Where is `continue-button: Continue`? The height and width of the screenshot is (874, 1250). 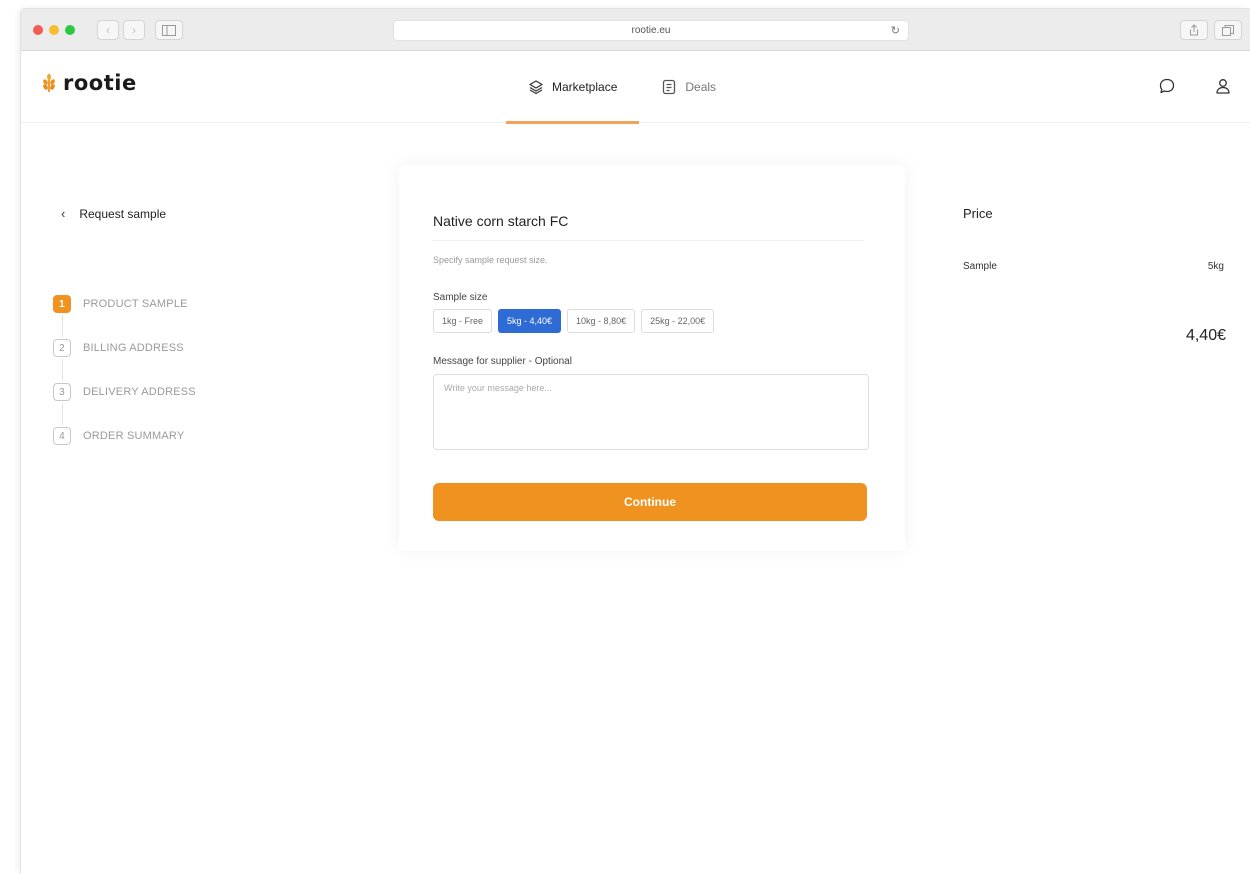
continue-button: Continue is located at coordinates (650, 502).